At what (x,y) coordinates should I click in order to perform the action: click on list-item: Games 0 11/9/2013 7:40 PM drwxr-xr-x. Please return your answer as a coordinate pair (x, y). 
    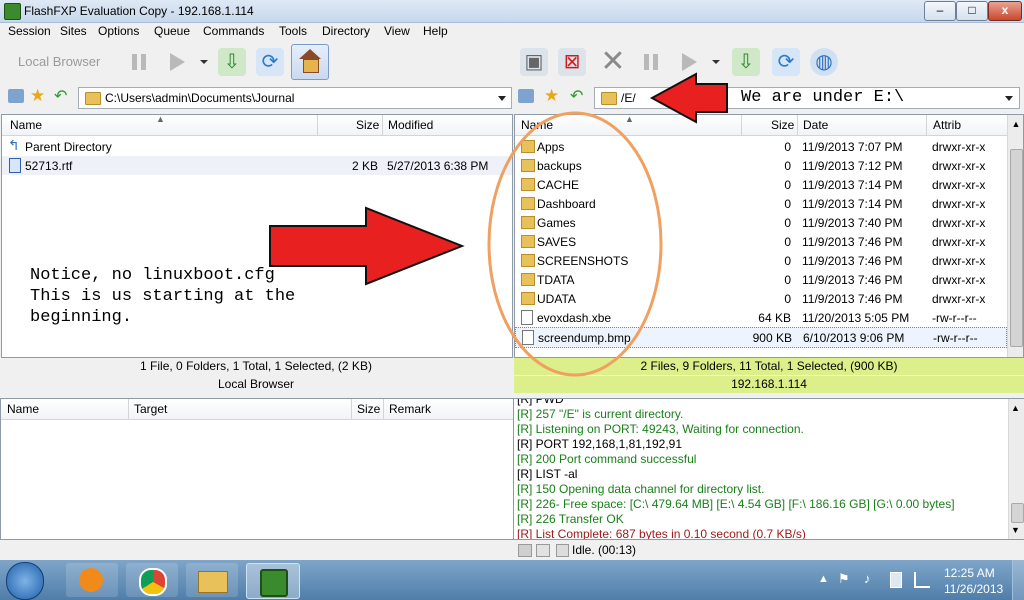
    Looking at the image, I should click on (760, 222).